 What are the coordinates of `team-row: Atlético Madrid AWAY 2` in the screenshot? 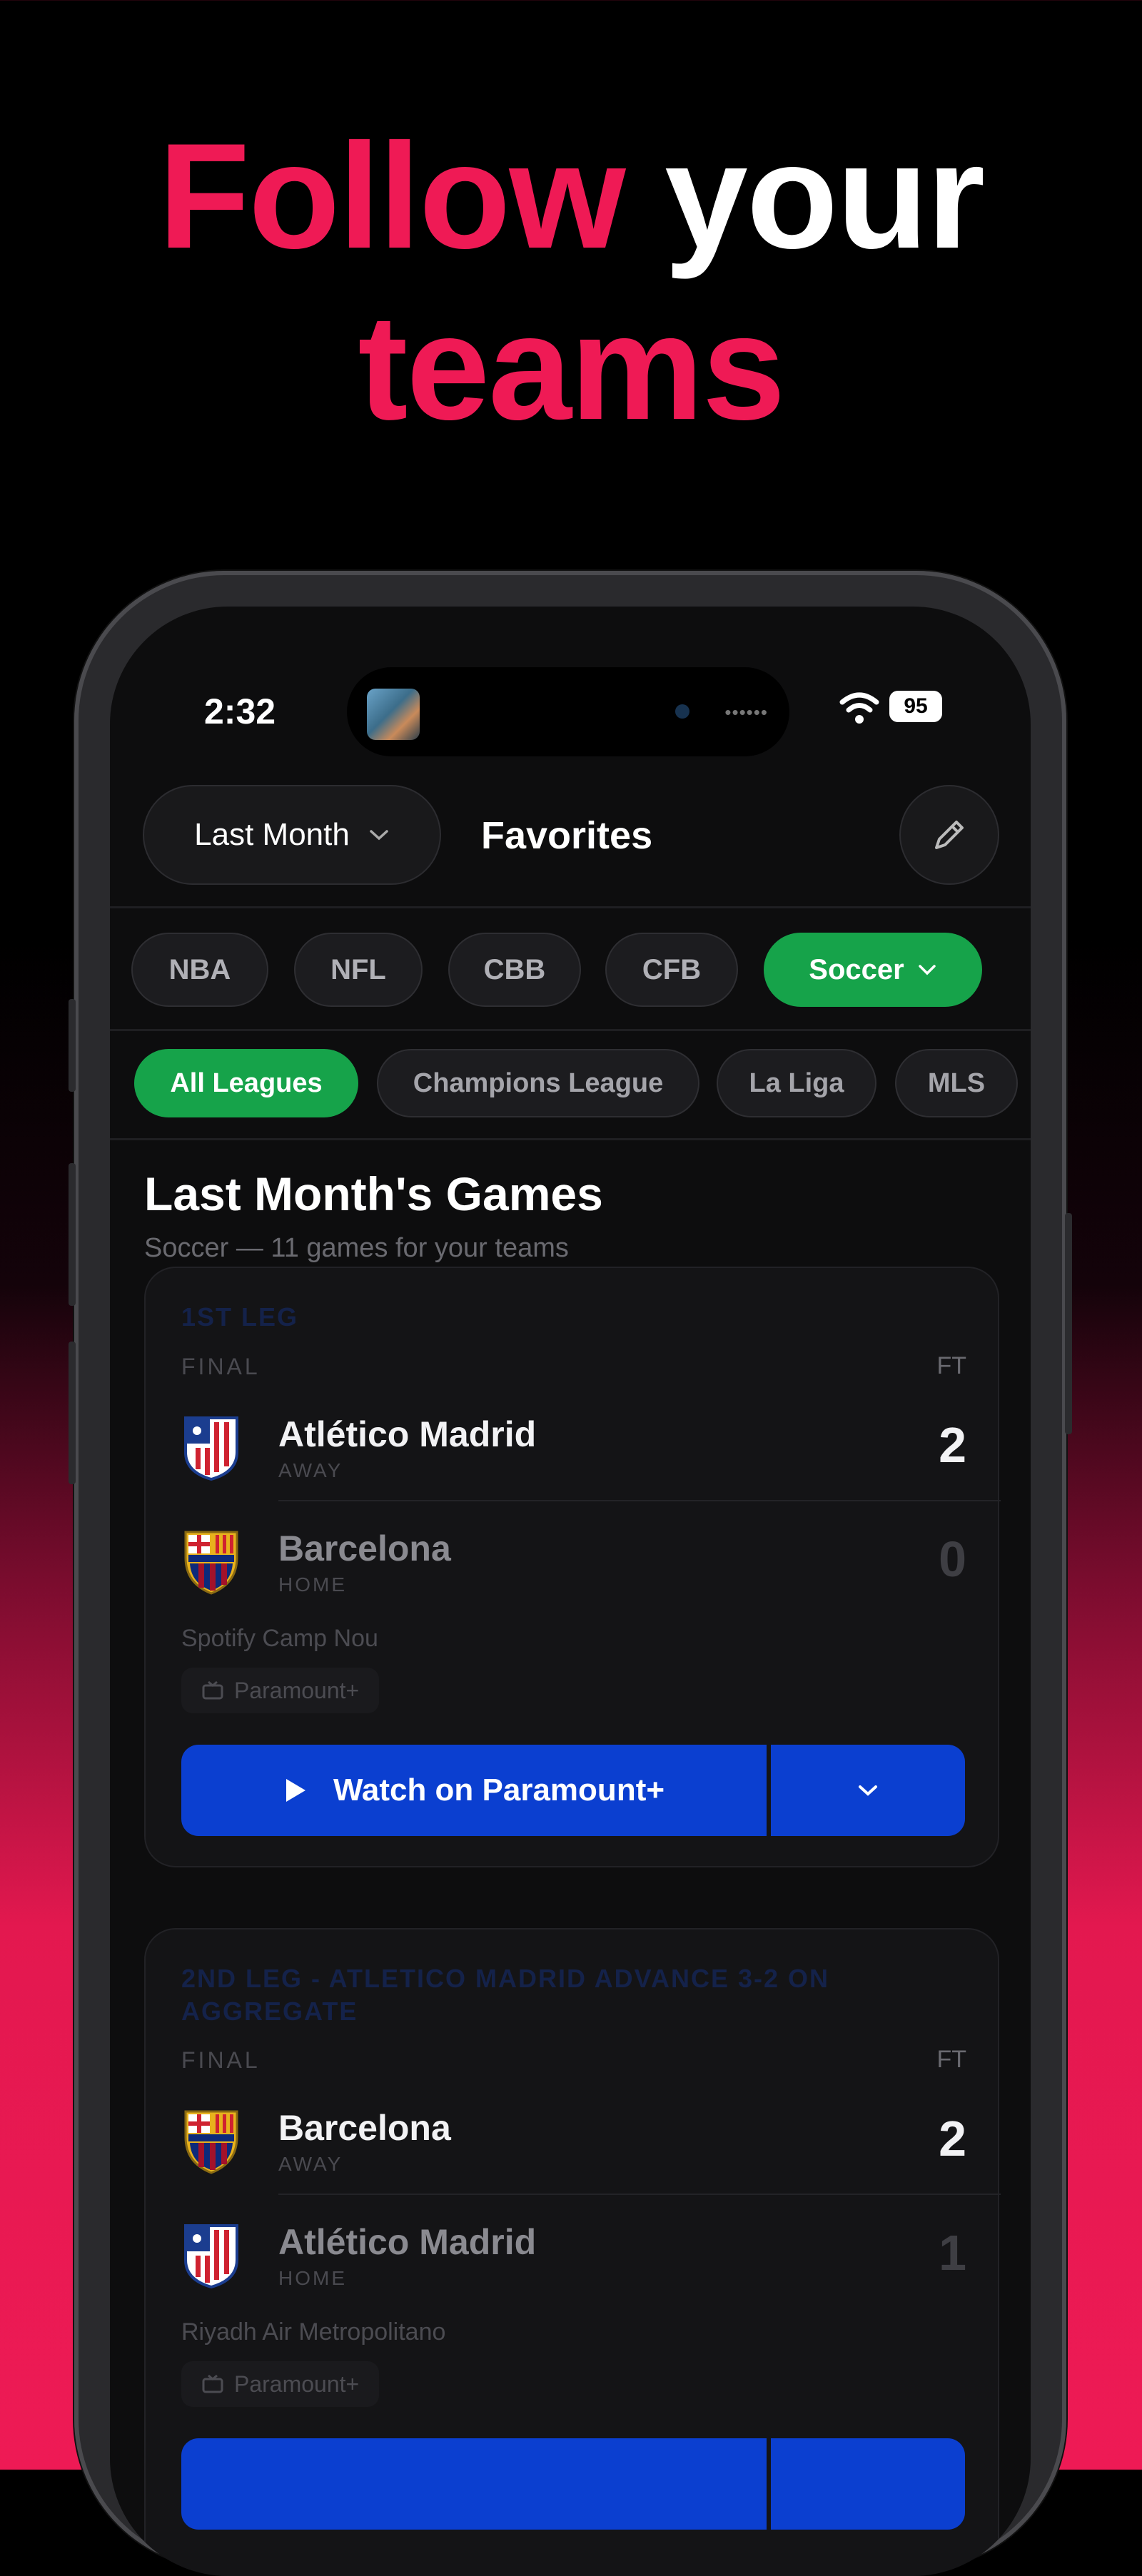 It's located at (573, 1446).